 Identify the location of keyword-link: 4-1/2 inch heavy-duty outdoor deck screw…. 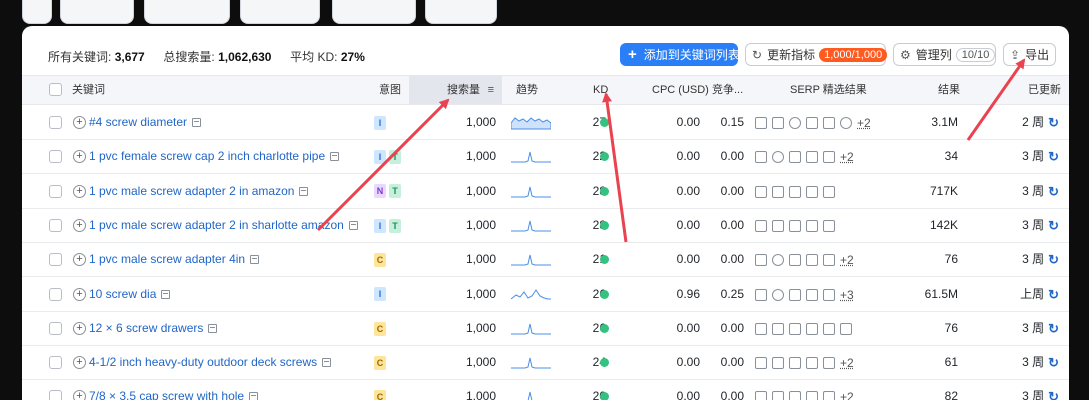
(203, 362).